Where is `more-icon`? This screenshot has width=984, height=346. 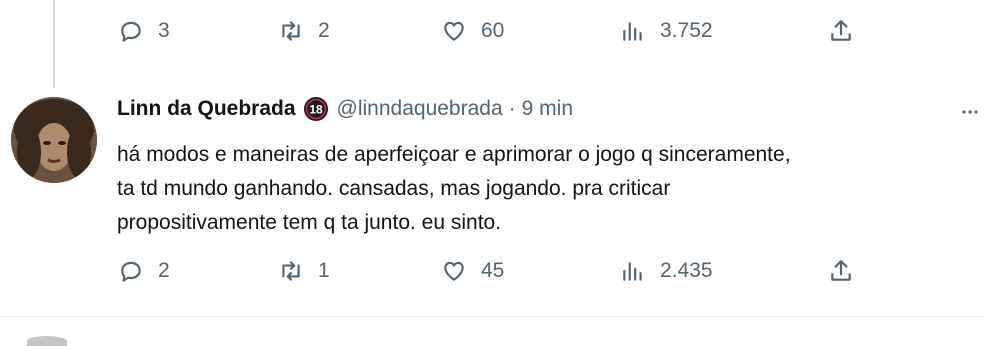 more-icon is located at coordinates (970, 112).